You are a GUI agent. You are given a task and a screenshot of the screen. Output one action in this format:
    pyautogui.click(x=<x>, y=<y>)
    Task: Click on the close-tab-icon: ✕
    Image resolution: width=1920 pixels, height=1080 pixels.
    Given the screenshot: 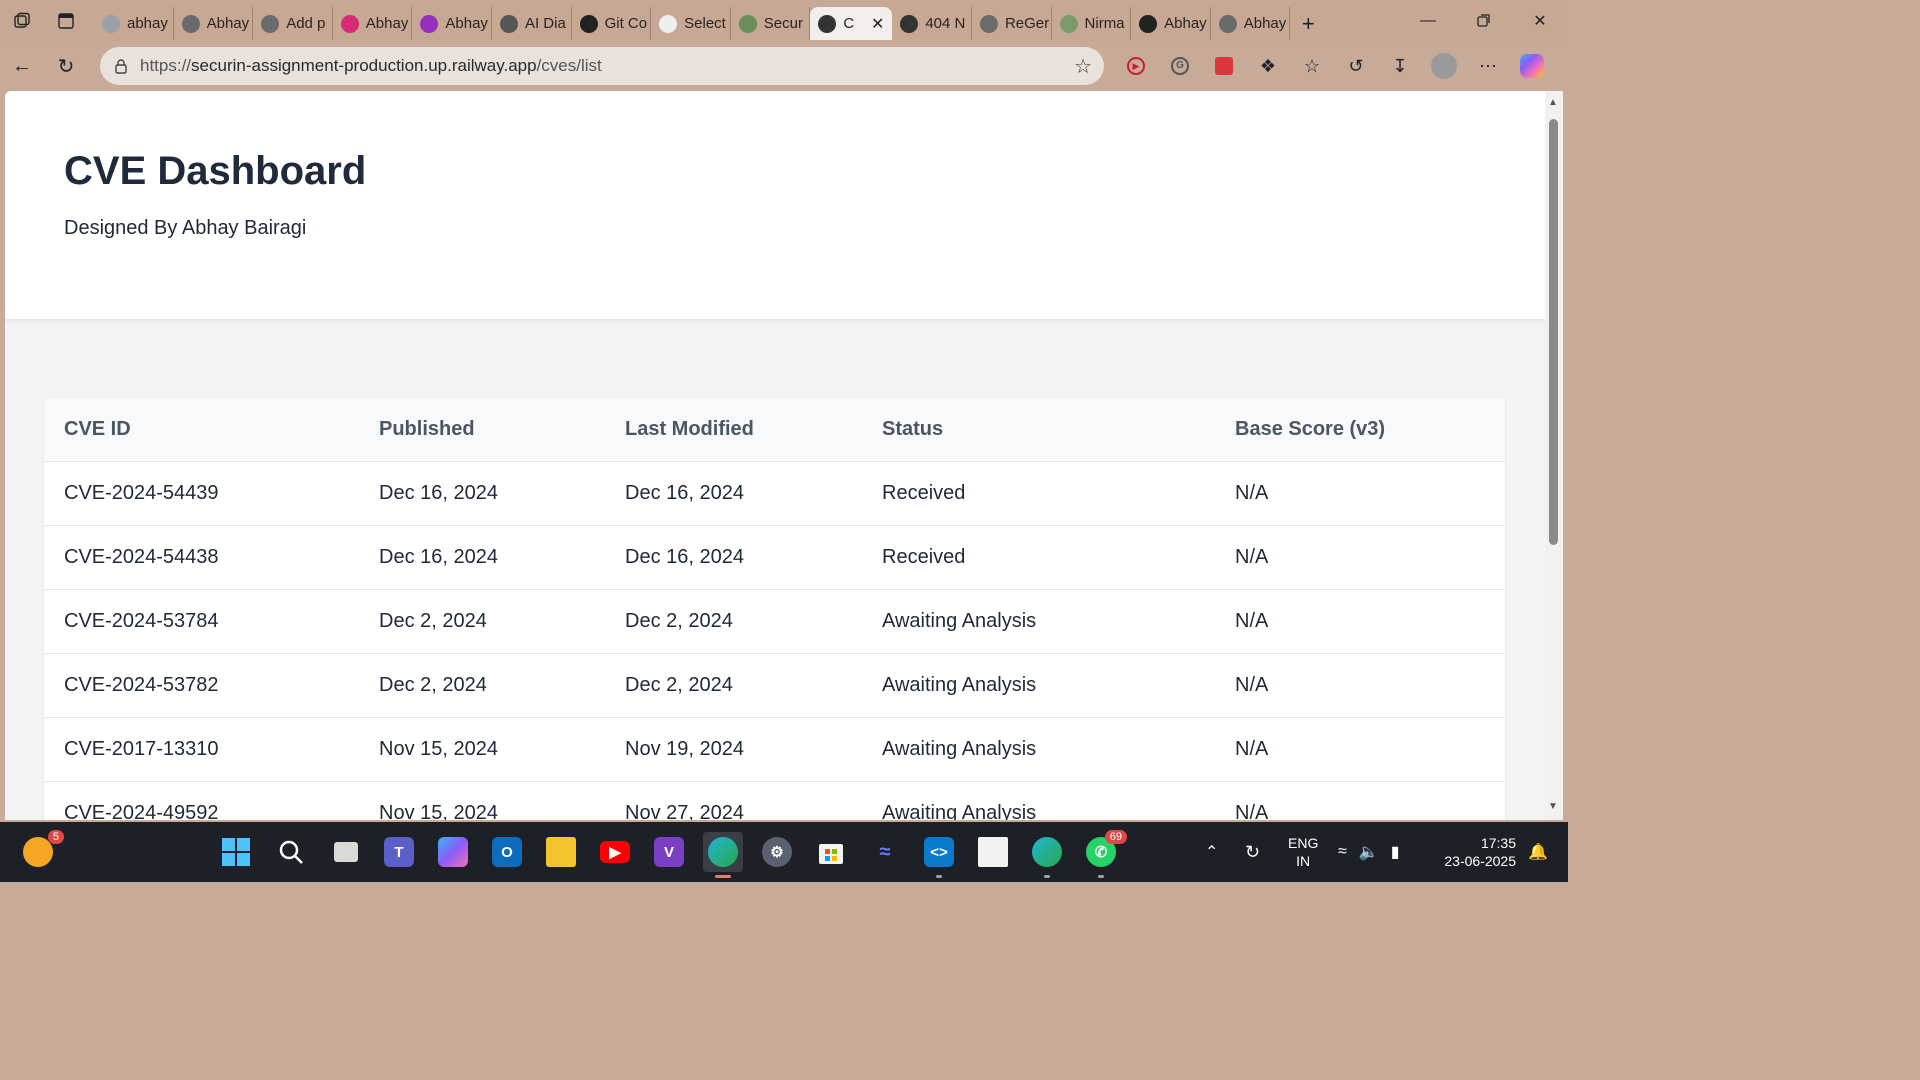 What is the action you would take?
    pyautogui.click(x=877, y=24)
    